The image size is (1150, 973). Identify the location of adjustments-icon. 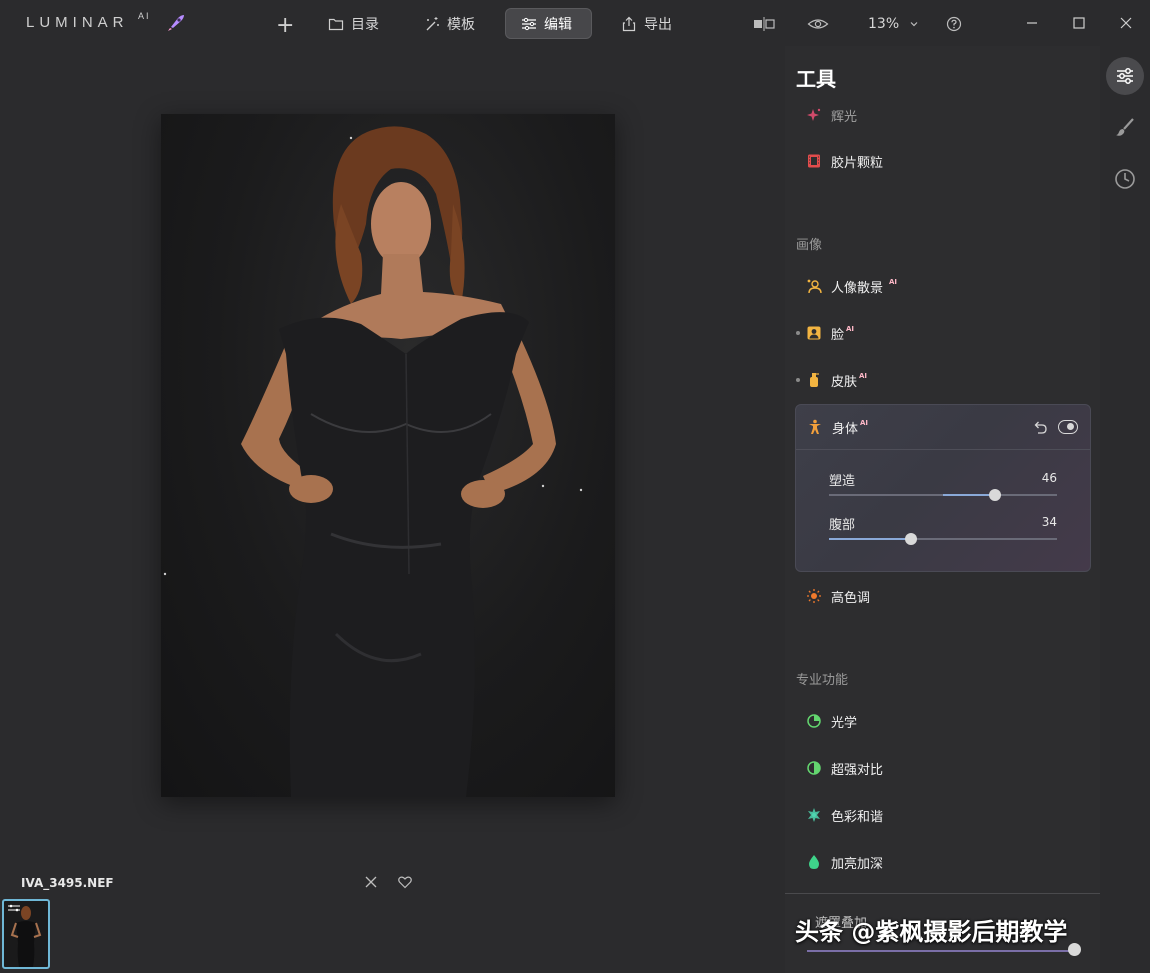
(1125, 76).